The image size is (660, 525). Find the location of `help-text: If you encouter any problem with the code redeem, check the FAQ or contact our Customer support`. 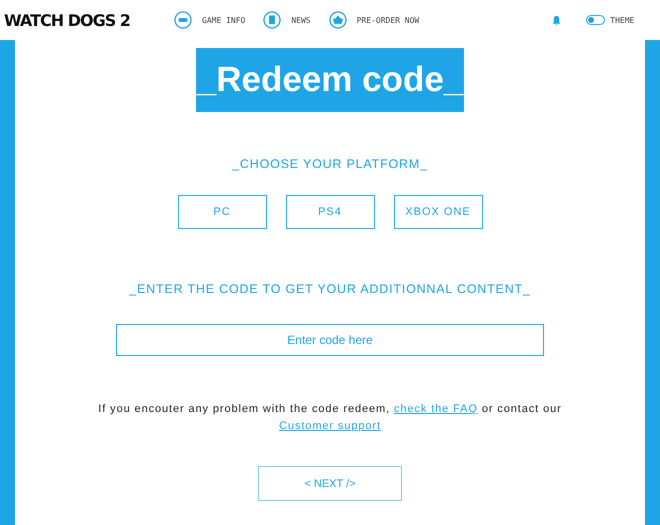

help-text: If you encouter any problem with the code redeem, check the FAQ or contact our Customer support is located at coordinates (330, 418).